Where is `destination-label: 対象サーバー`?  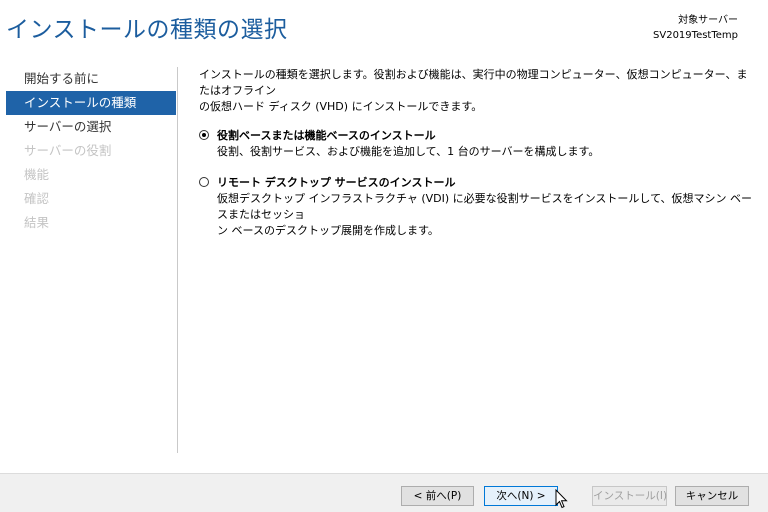
destination-label: 対象サーバー is located at coordinates (708, 20).